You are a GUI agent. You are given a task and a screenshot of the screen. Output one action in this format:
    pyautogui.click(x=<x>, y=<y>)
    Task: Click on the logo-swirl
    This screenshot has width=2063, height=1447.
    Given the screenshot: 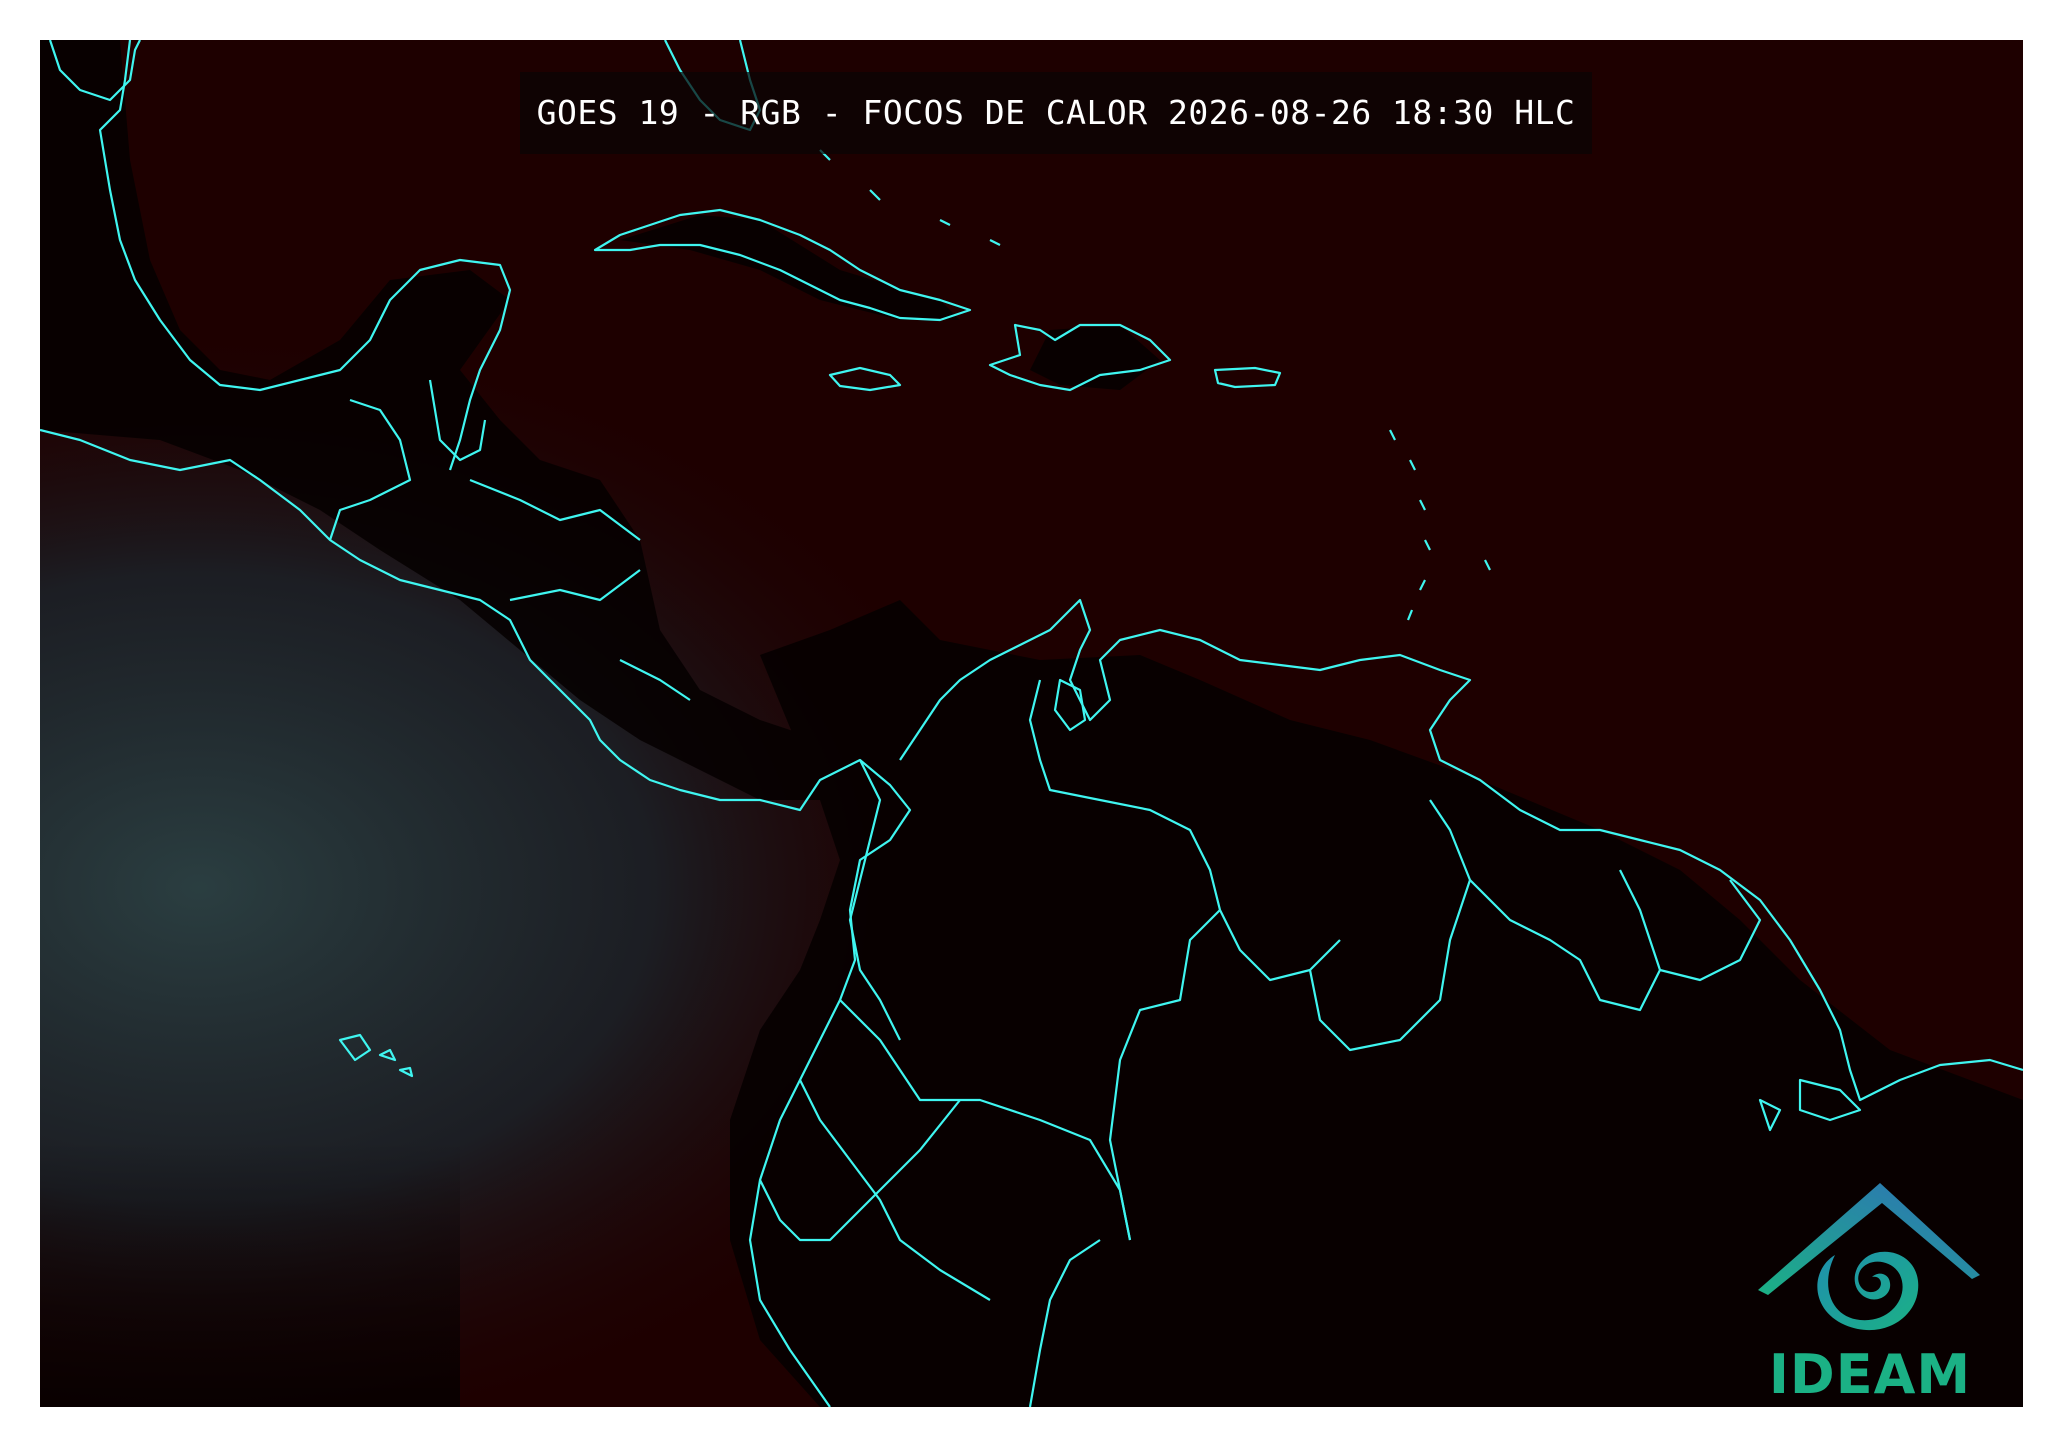 What is the action you would take?
    pyautogui.click(x=1868, y=1291)
    